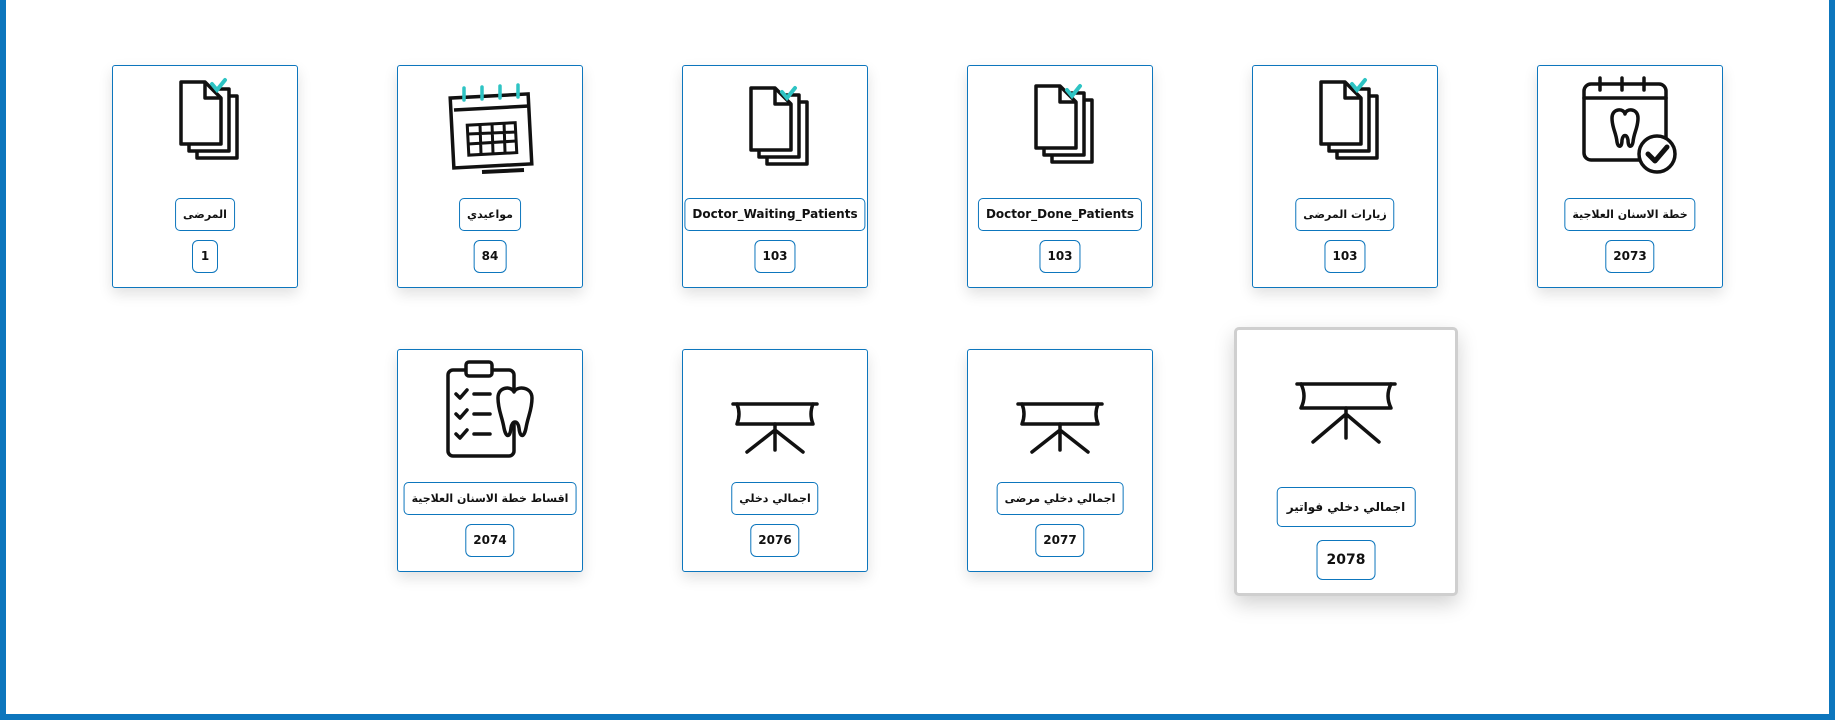 This screenshot has height=720, width=1835. What do you see at coordinates (205, 256) in the screenshot?
I see `card-count: 1` at bounding box center [205, 256].